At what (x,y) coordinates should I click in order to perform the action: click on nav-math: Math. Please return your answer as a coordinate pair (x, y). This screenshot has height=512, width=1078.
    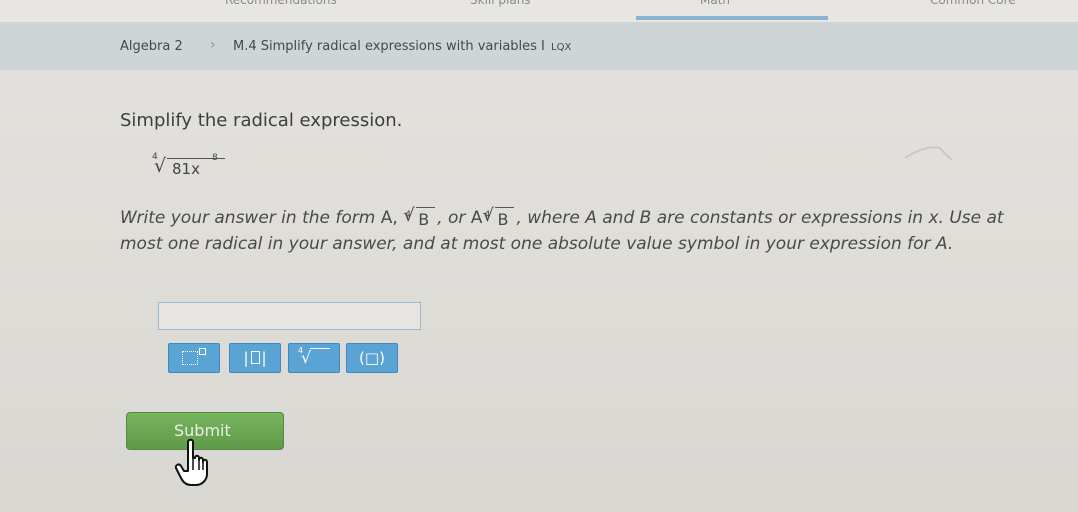
    Looking at the image, I should click on (715, 8).